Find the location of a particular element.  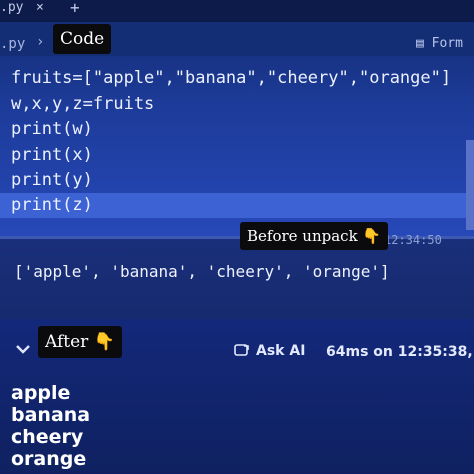

annotation-after: After 👇 is located at coordinates (80, 342).